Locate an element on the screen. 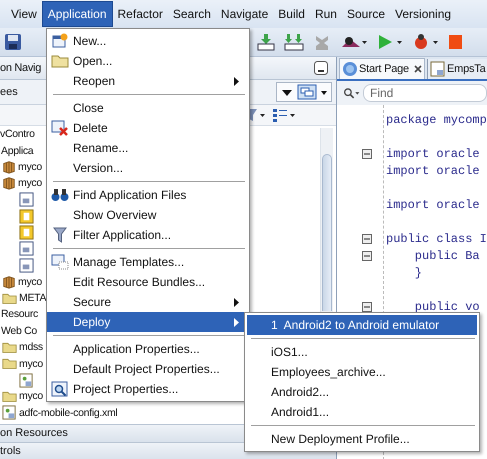  menu-bar-item: Application is located at coordinates (77, 14).